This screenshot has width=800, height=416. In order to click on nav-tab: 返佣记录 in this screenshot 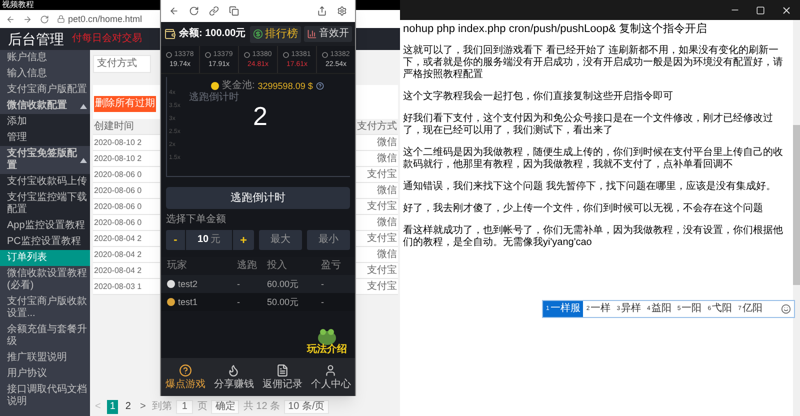, I will do `click(282, 377)`.